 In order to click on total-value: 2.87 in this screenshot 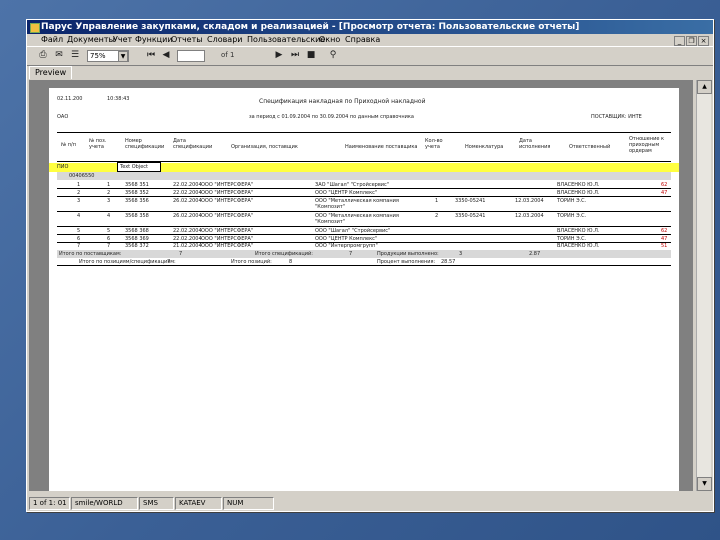, I will do `click(535, 254)`.